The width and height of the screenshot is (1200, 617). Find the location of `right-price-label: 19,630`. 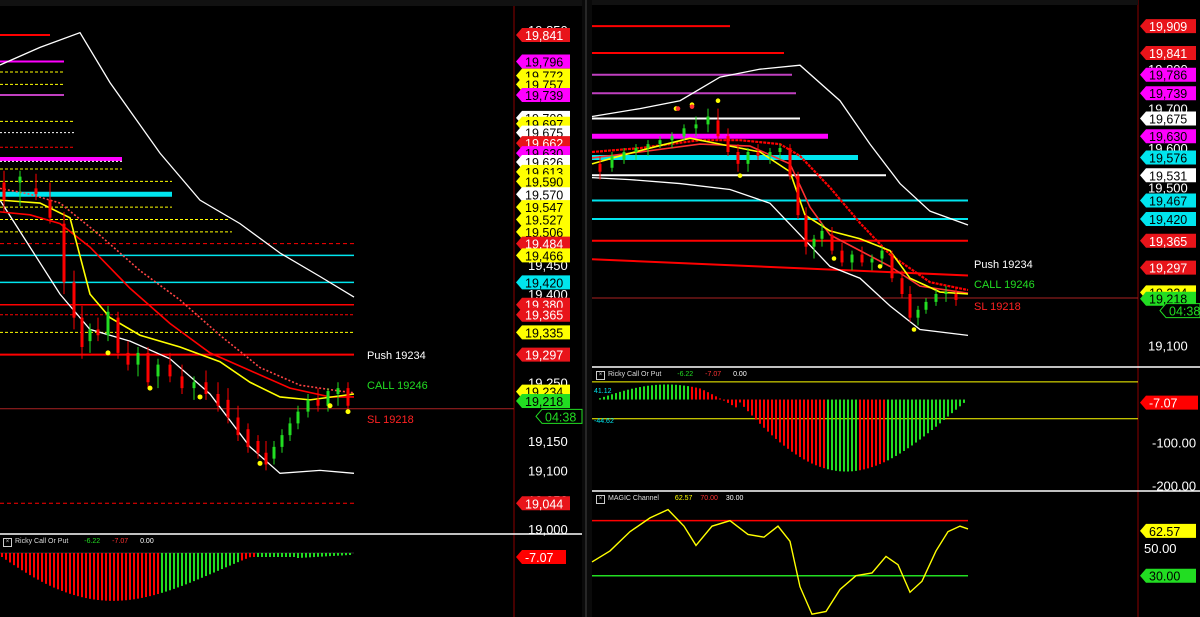

right-price-label: 19,630 is located at coordinates (1168, 136).